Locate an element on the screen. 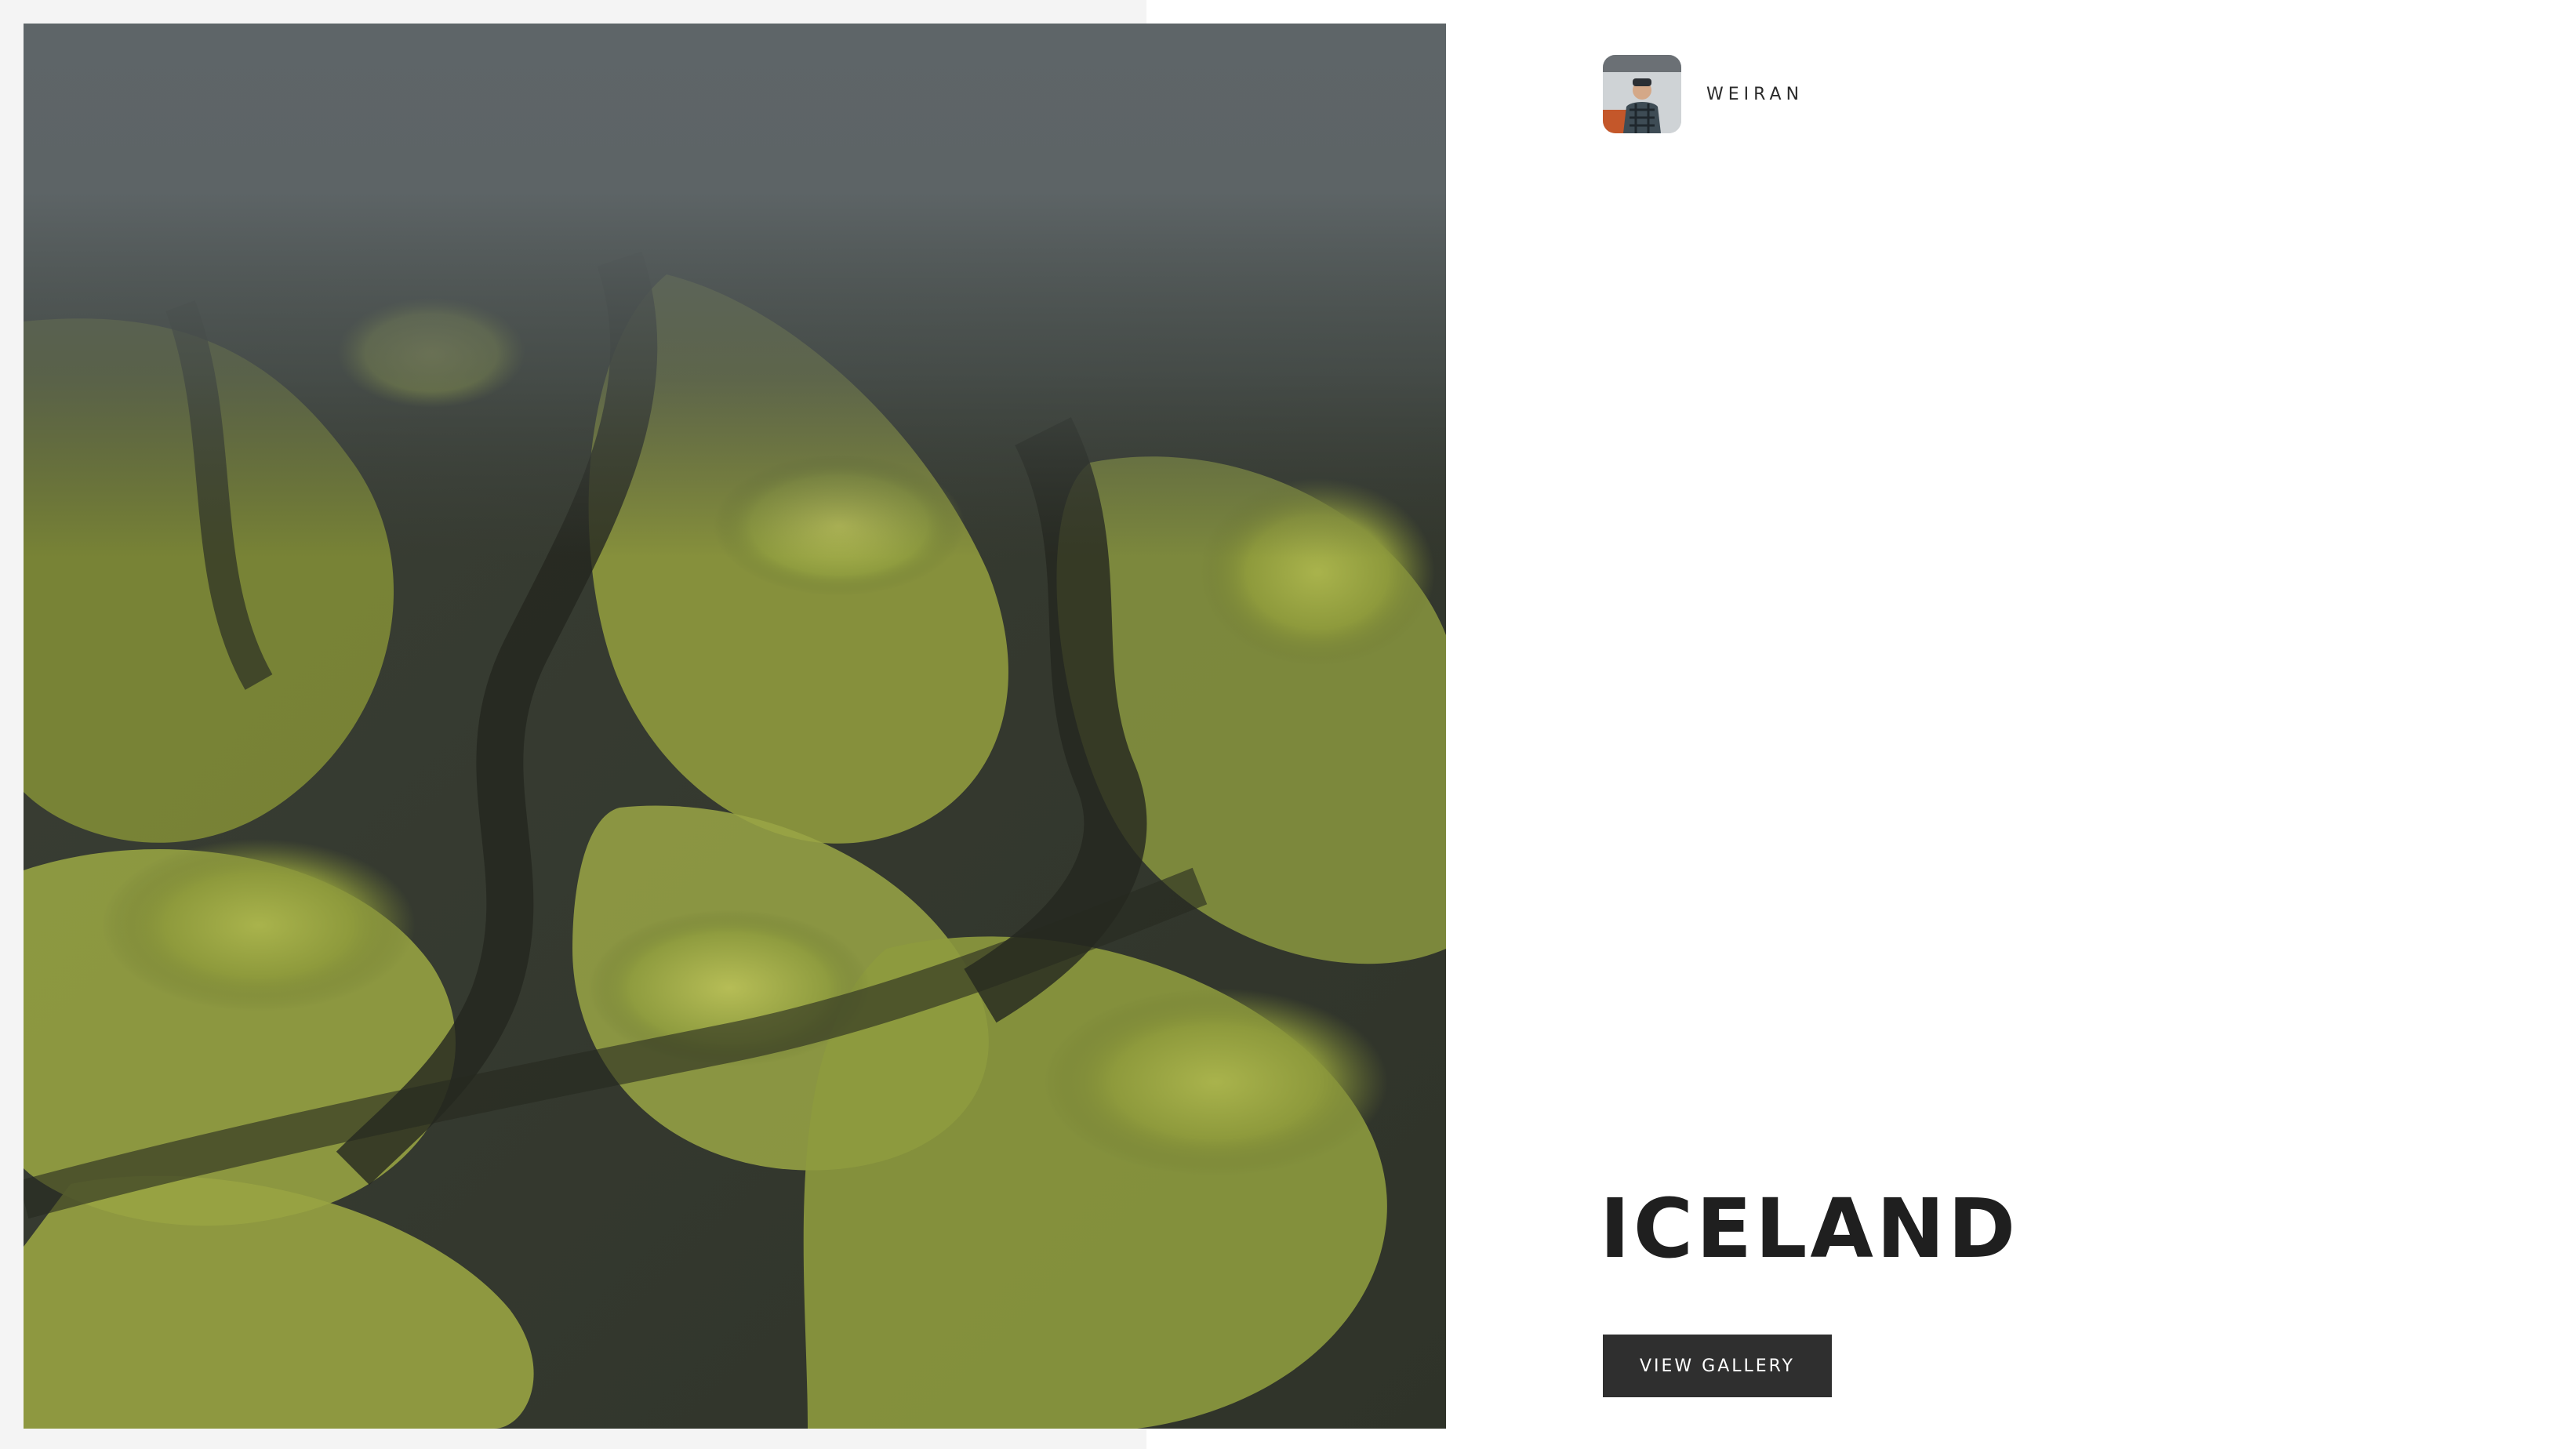 Image resolution: width=2576 pixels, height=1449 pixels. avatar-image is located at coordinates (1642, 94).